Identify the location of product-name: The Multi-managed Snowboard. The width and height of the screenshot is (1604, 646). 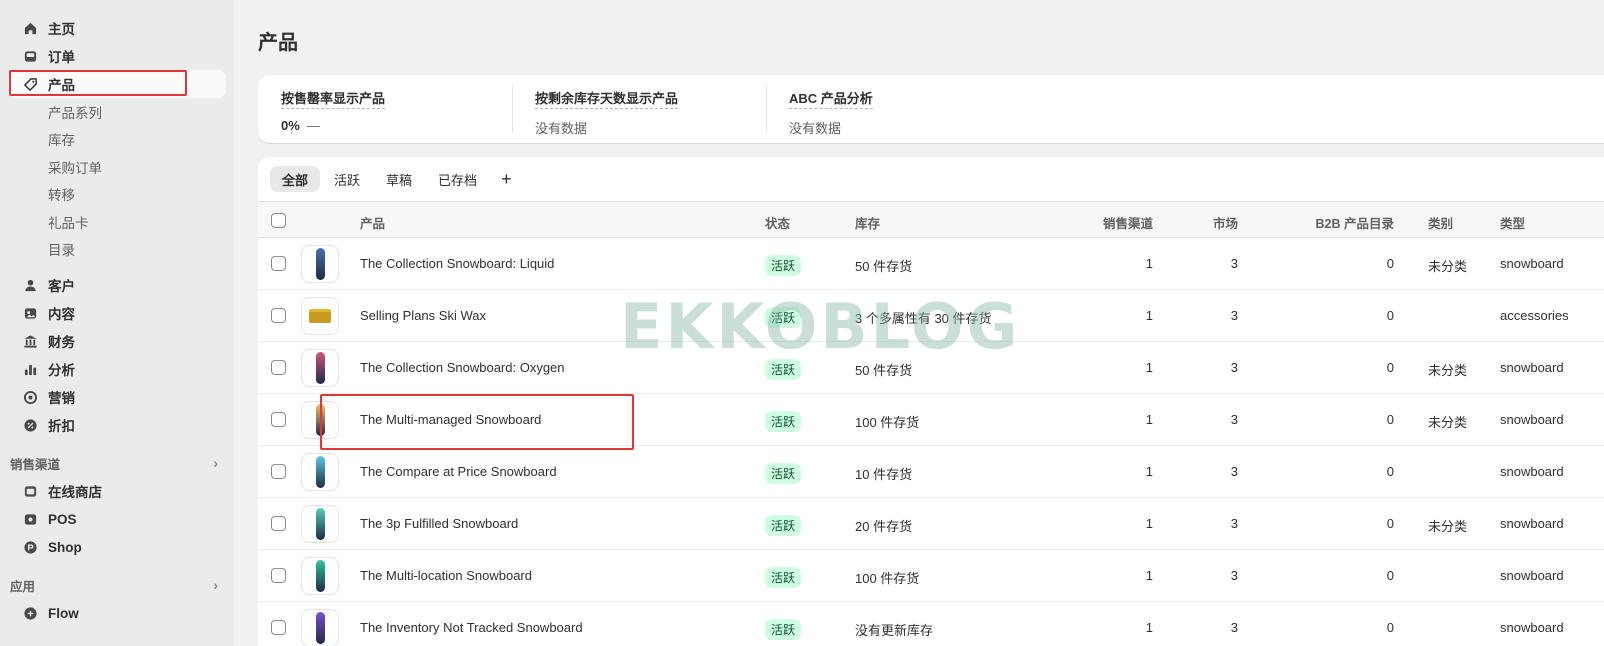
(450, 419).